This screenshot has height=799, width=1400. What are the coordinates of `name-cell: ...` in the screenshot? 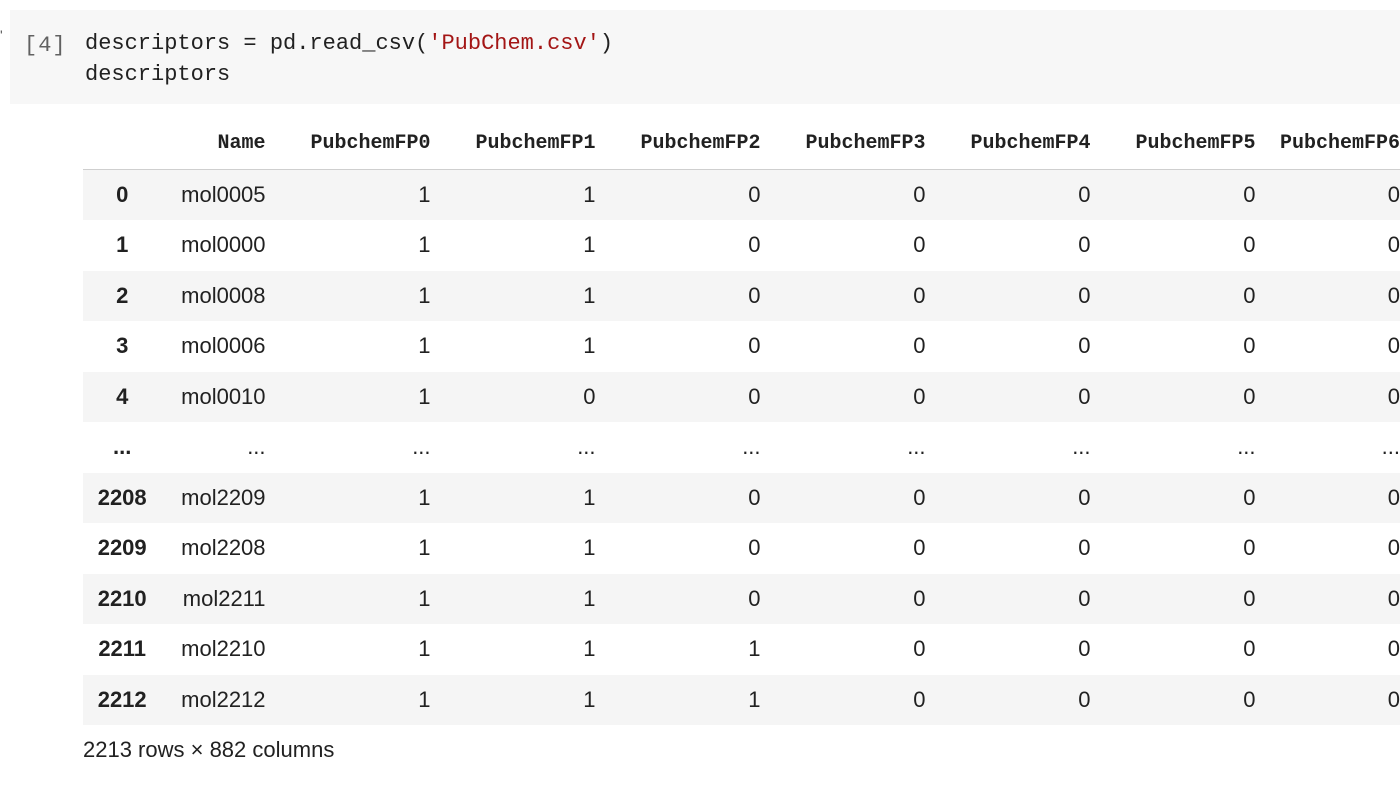 It's located at (256, 447).